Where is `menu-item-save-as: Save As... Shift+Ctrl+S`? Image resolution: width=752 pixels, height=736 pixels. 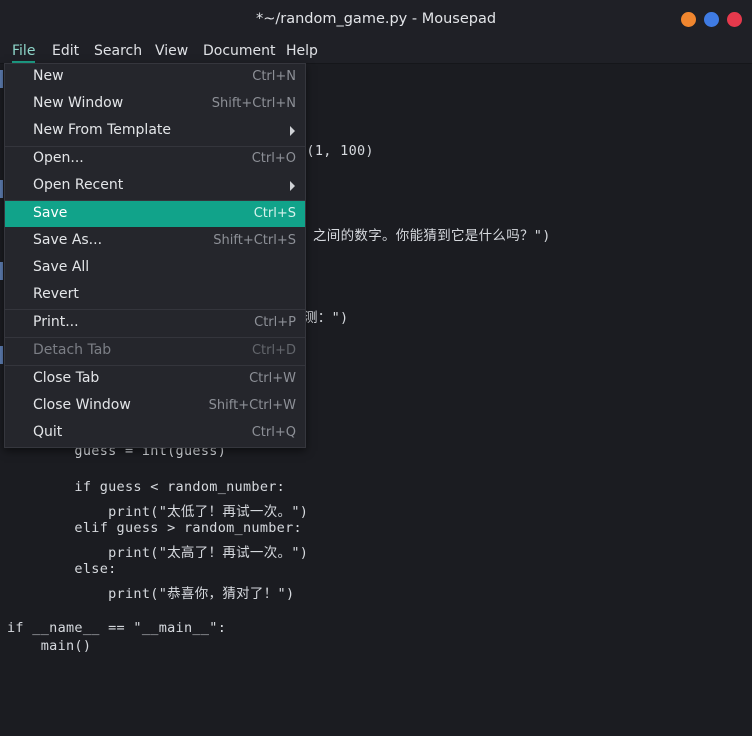 menu-item-save-as: Save As... Shift+Ctrl+S is located at coordinates (155, 241).